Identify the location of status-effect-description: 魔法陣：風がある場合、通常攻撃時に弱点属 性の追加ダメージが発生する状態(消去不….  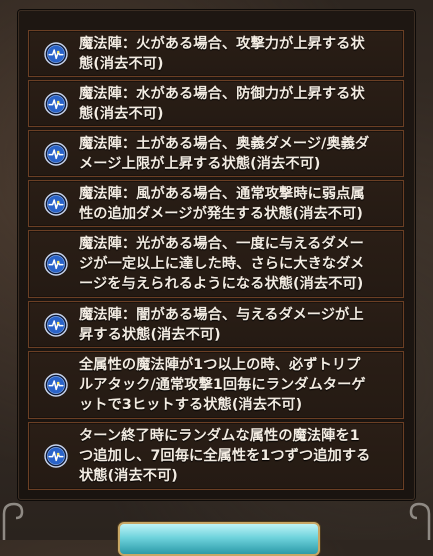
(222, 203).